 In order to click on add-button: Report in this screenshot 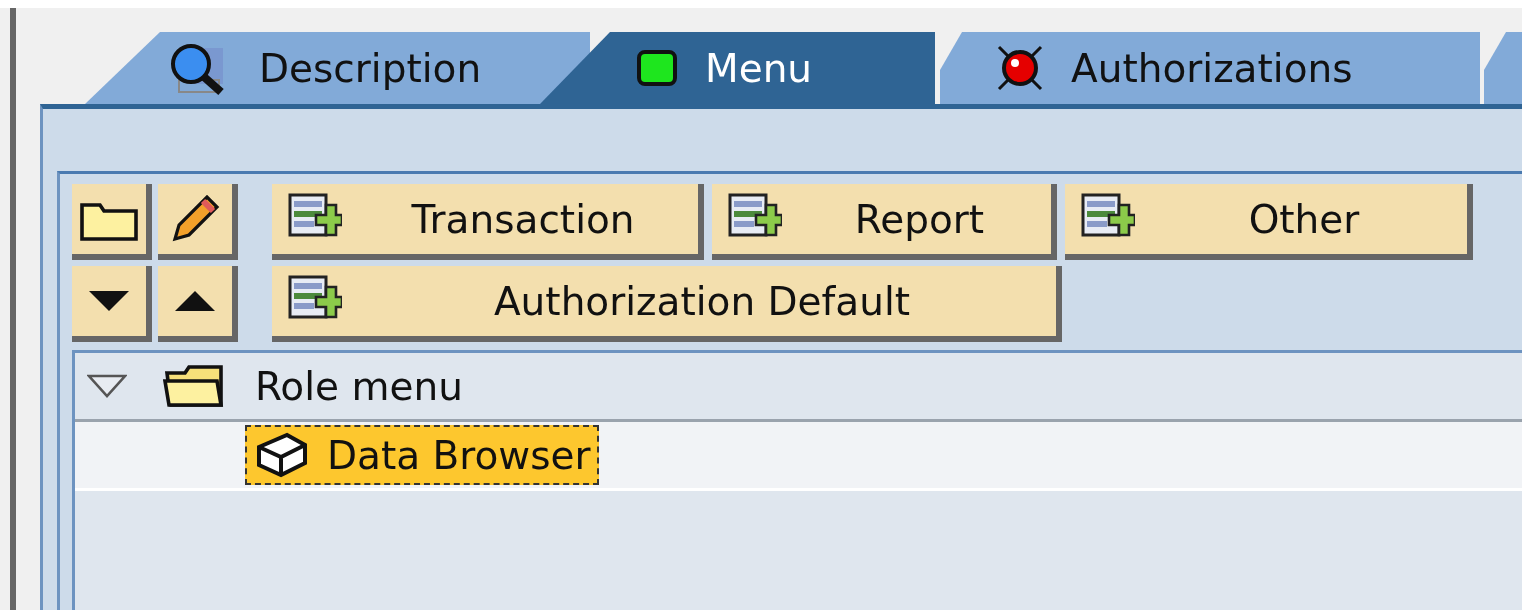, I will do `click(884, 222)`.